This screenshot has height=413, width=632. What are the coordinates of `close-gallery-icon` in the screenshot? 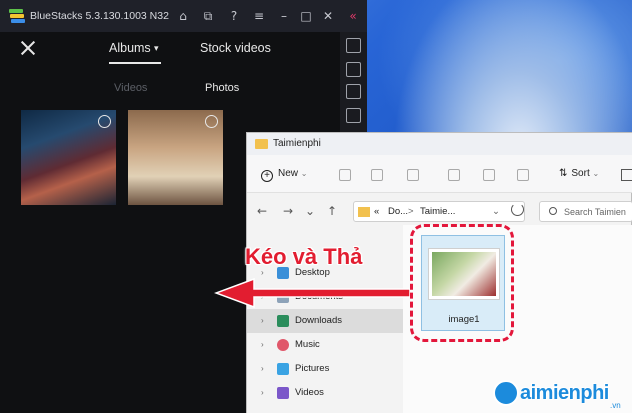 It's located at (28, 48).